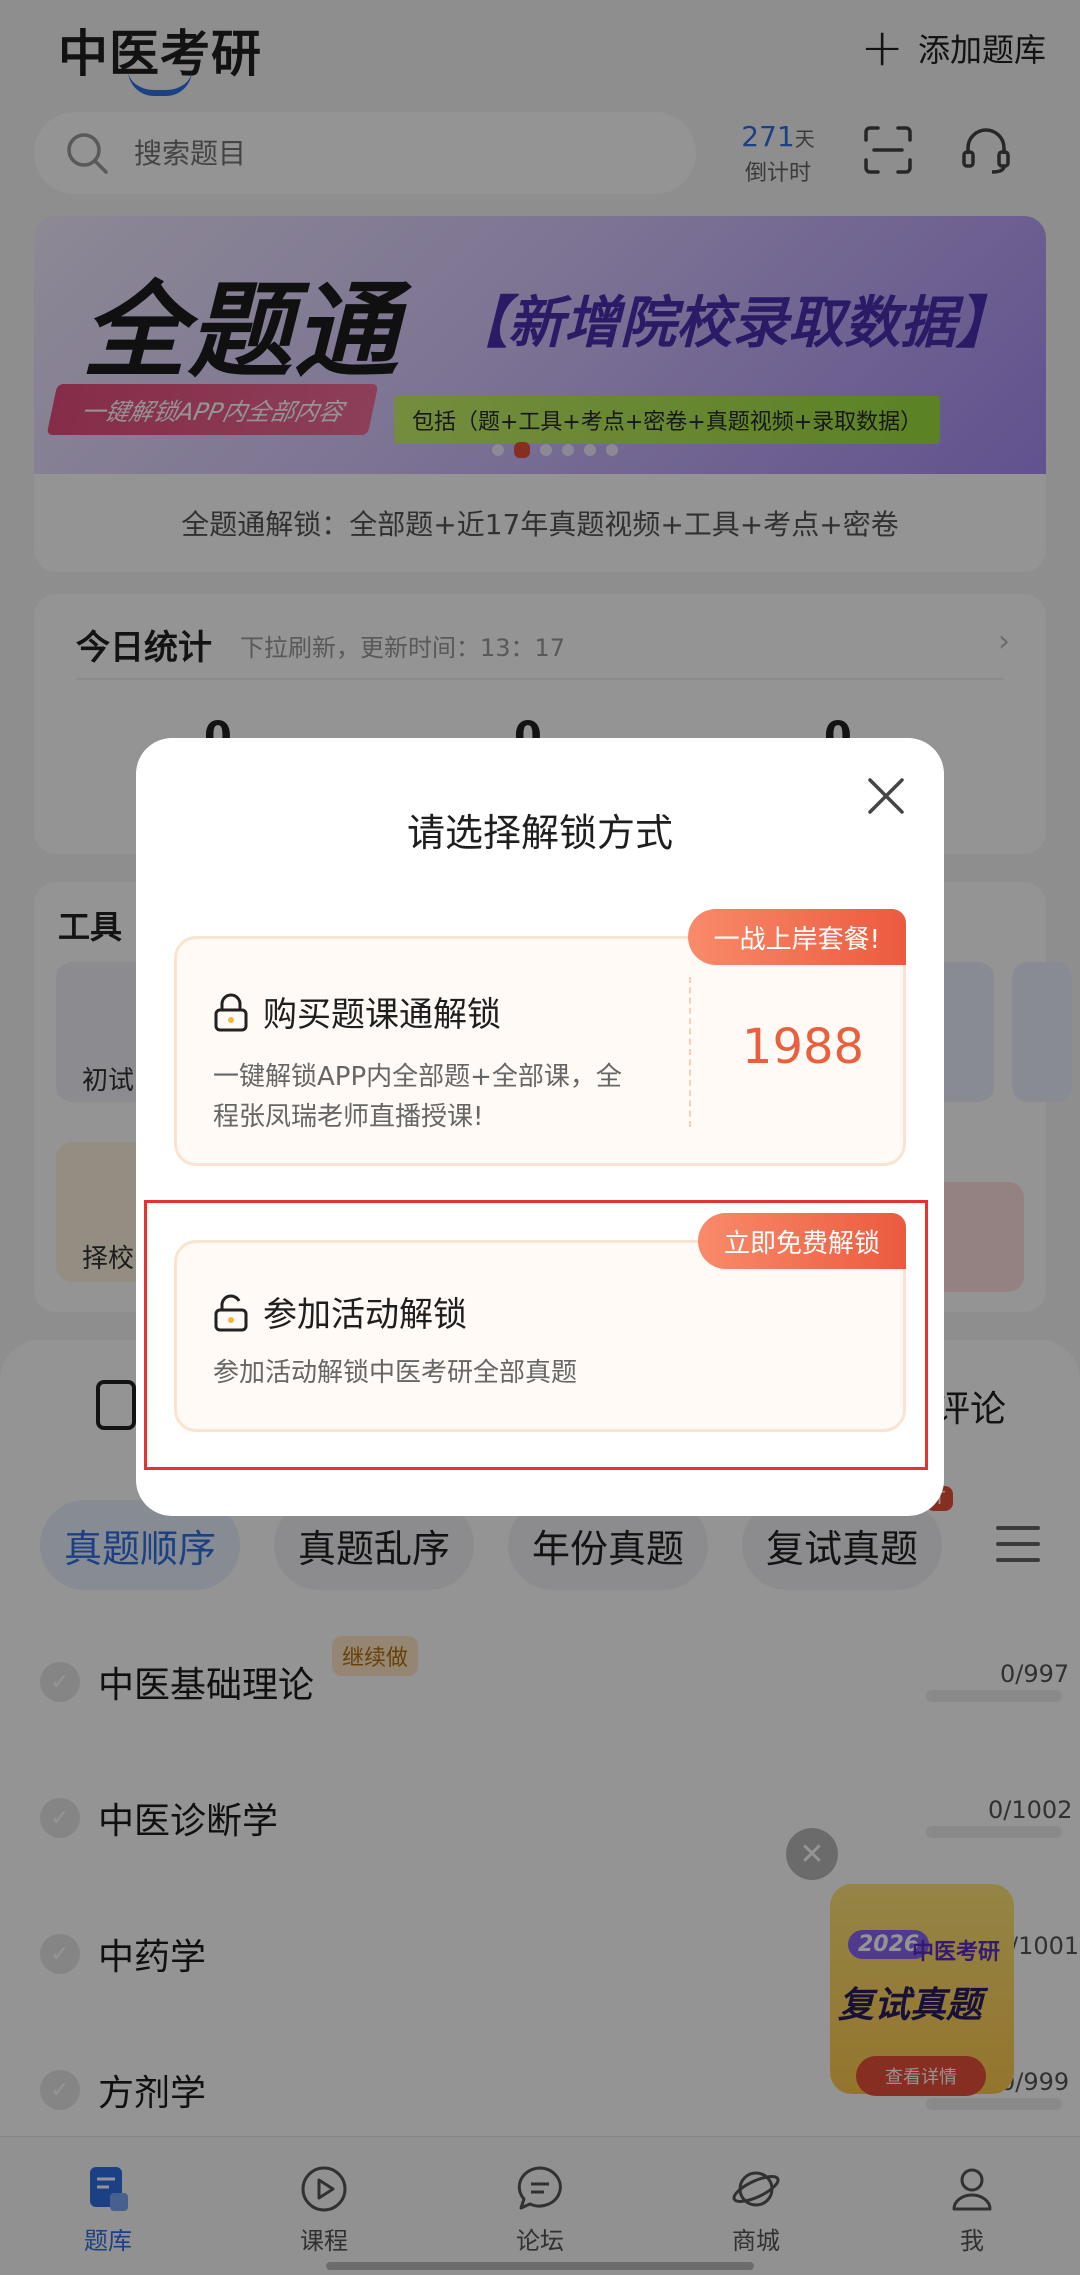 This screenshot has width=1080, height=2275. I want to click on option-title: 购买题课通解锁, so click(357, 1011).